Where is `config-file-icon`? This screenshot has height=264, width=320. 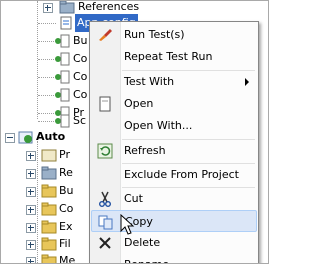
config-file-icon is located at coordinates (66, 23).